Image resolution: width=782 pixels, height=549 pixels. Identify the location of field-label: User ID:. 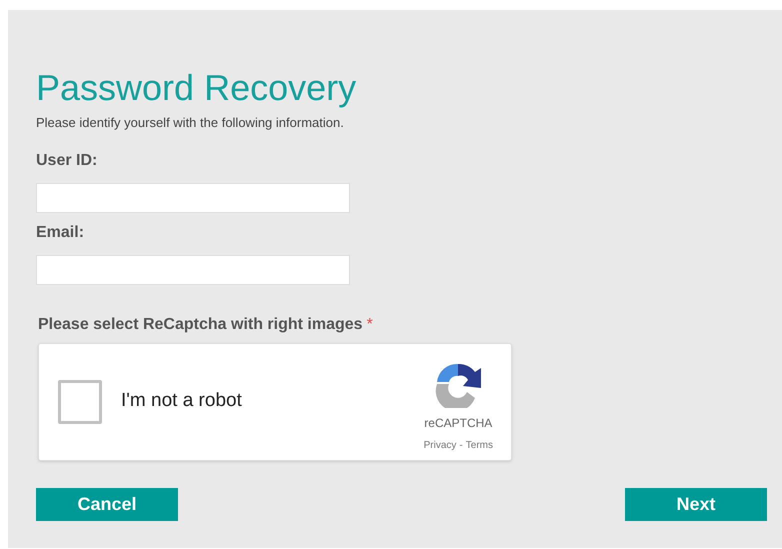
(67, 160).